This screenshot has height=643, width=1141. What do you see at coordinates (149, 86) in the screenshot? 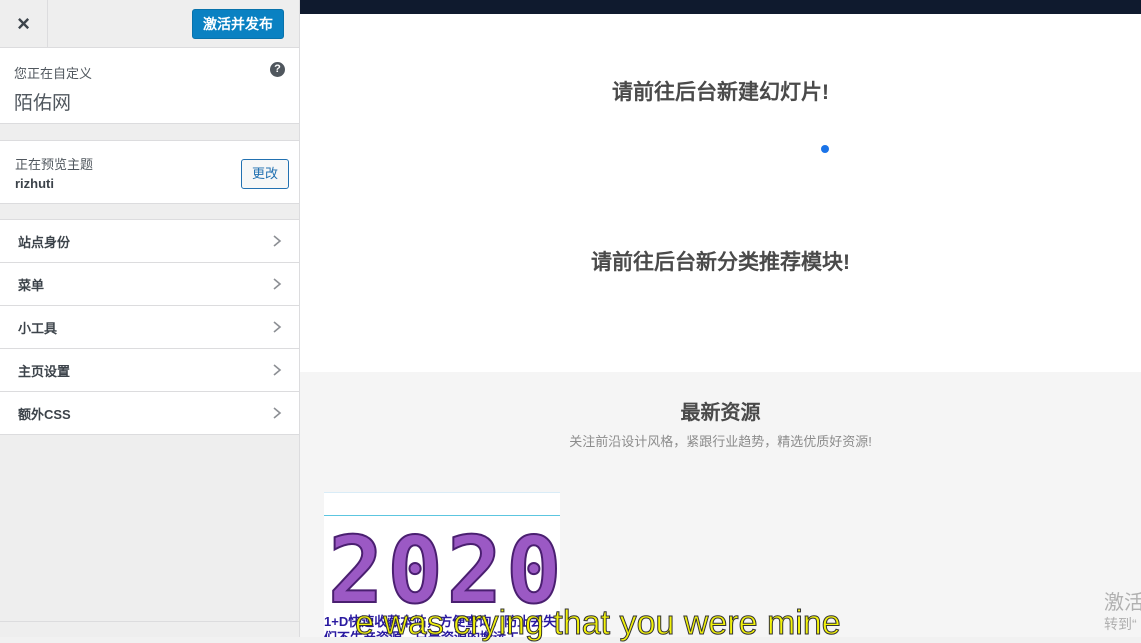
I see `customizing-info: 您正在自定义 陌佑网 ?` at bounding box center [149, 86].